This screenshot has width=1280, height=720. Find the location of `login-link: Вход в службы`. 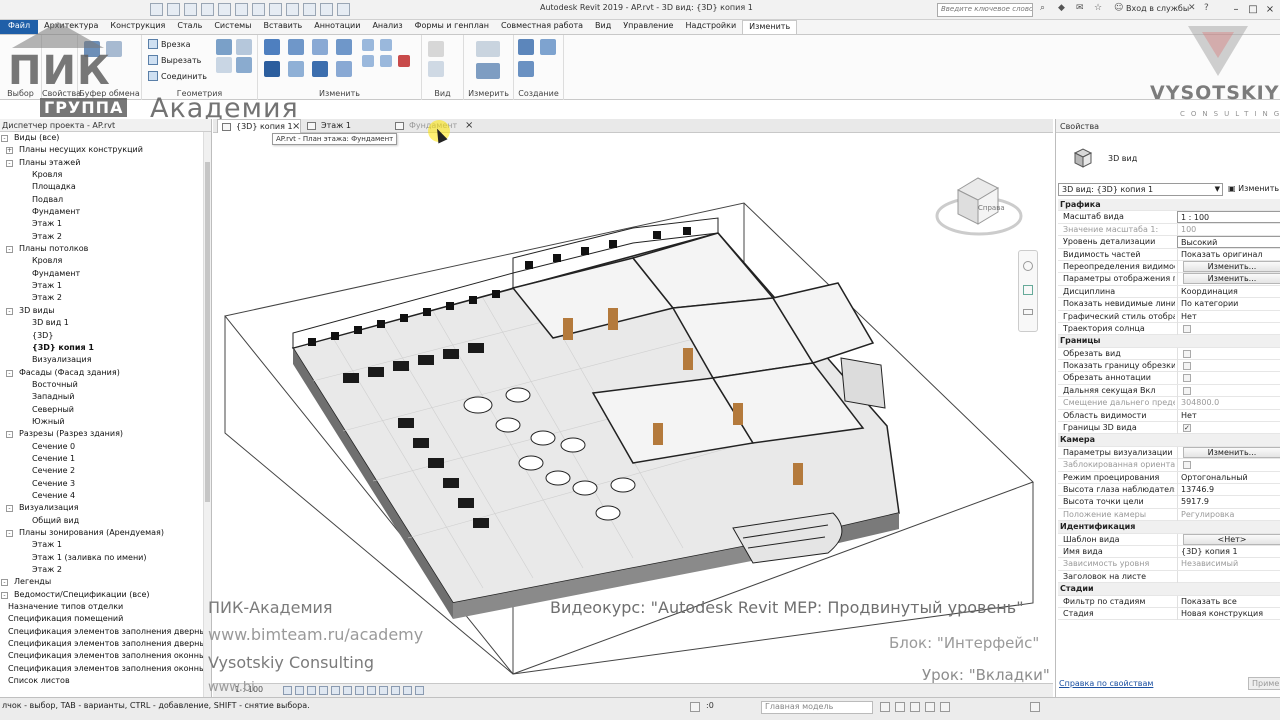

login-link: Вход в службы is located at coordinates (1157, 8).